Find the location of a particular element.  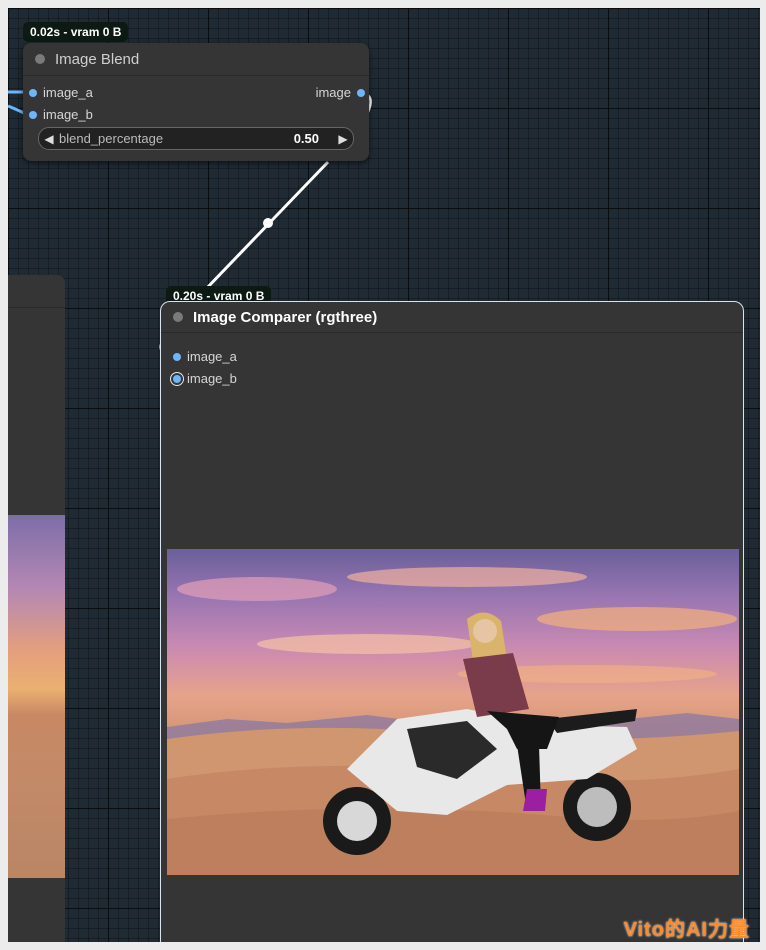

blend-timing-badge: 0.02s - vram 0 B is located at coordinates (76, 32).